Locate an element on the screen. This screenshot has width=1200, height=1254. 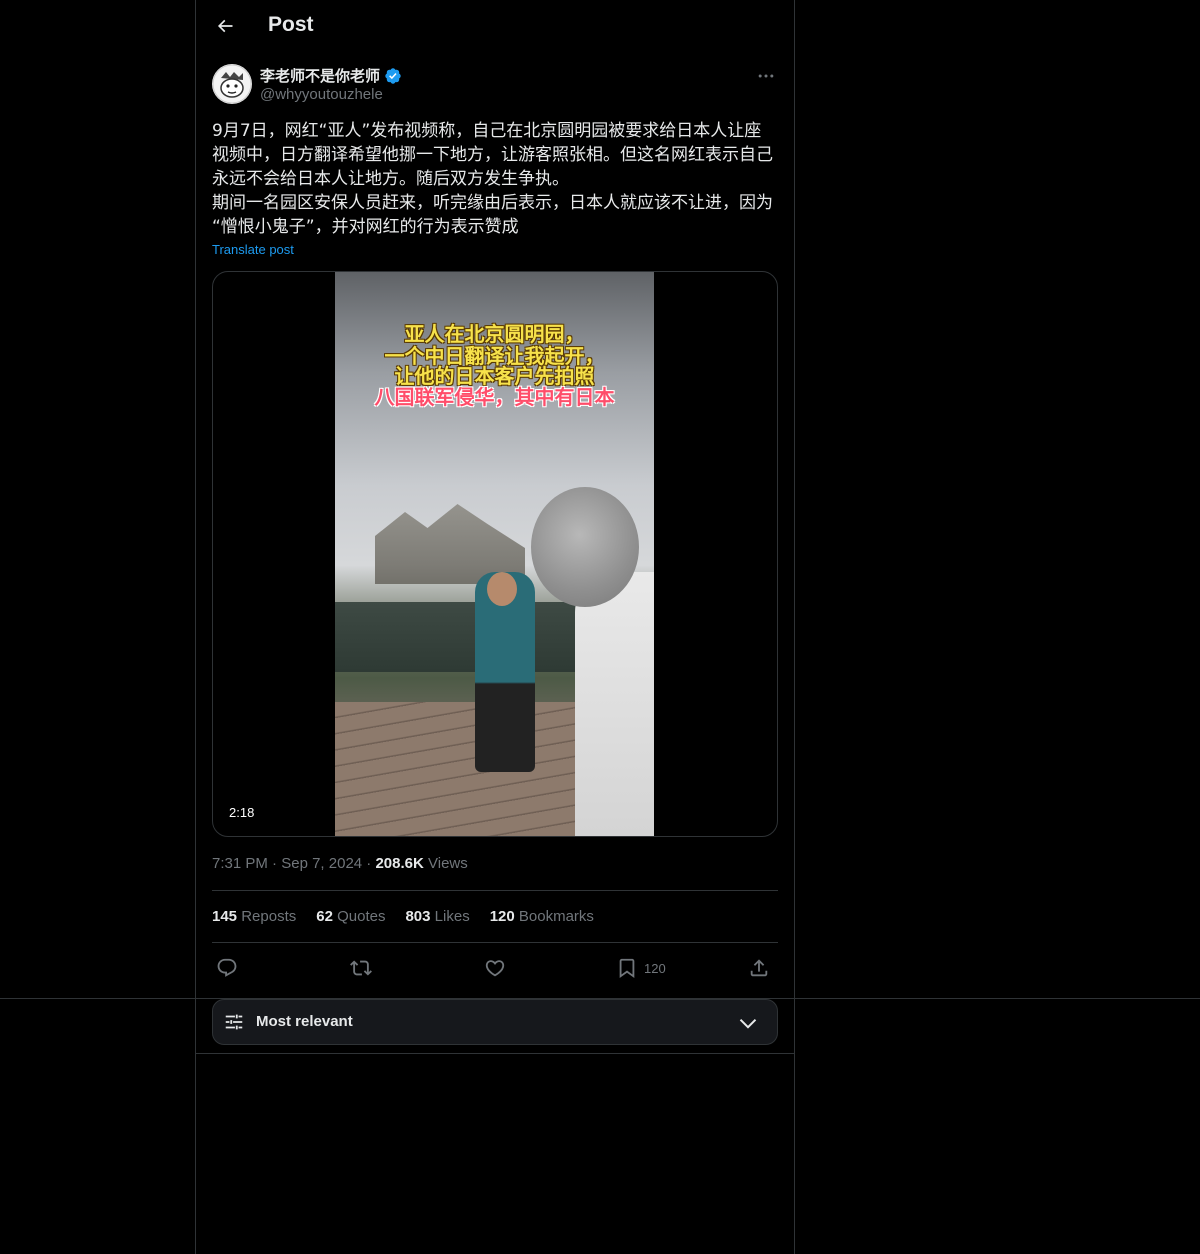
avatar is located at coordinates (232, 84).